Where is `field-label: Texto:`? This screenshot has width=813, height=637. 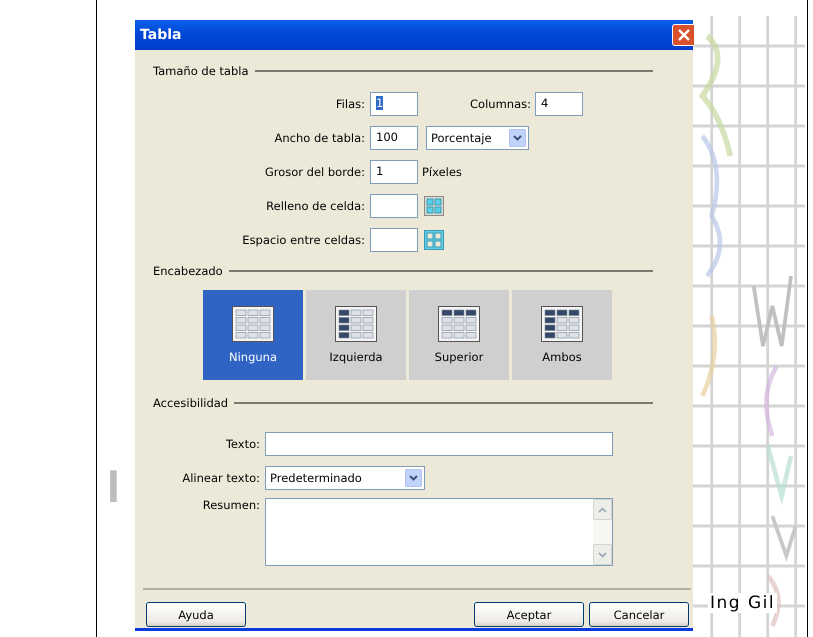 field-label: Texto: is located at coordinates (242, 444).